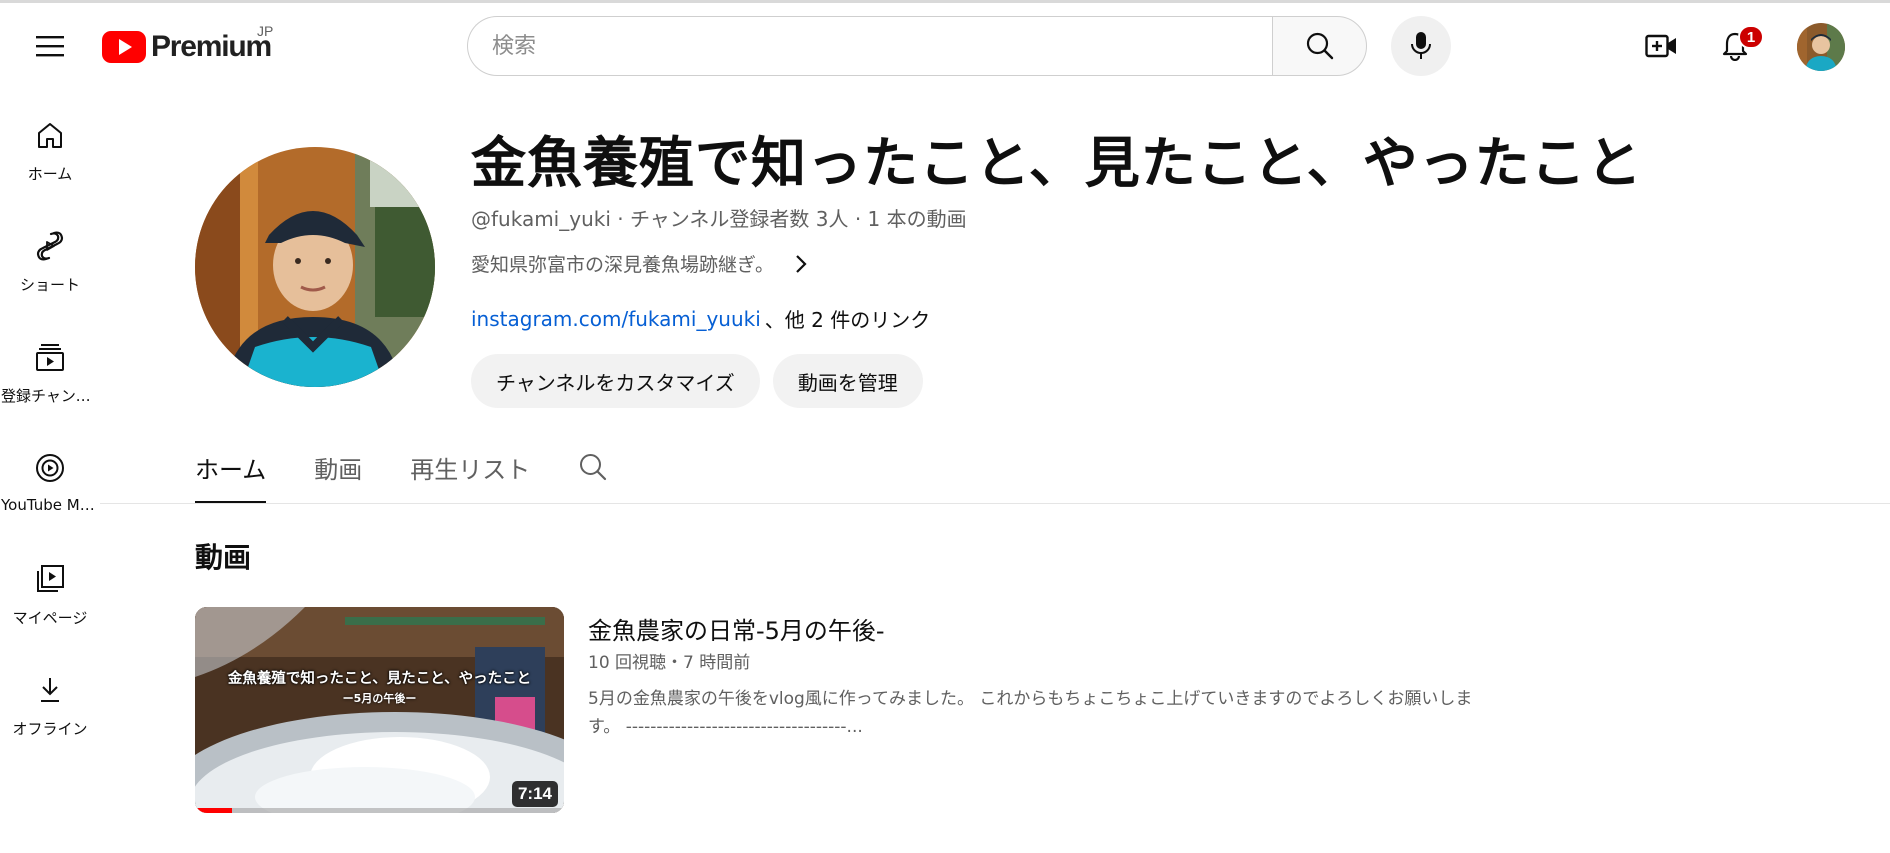 This screenshot has height=853, width=1890. I want to click on sidebar-item-shorts: ショート, so click(50, 271).